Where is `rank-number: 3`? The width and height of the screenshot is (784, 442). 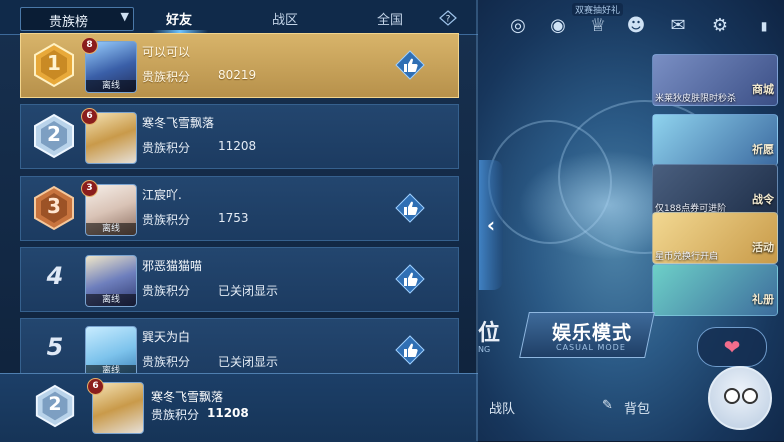 rank-number: 3 is located at coordinates (54, 206).